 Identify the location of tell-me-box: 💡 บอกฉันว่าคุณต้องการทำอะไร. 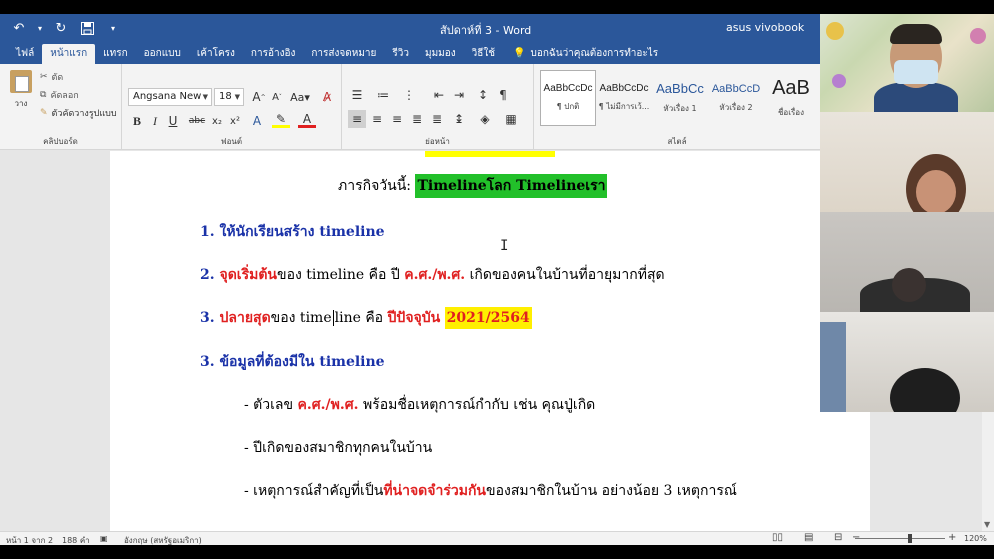
(585, 54).